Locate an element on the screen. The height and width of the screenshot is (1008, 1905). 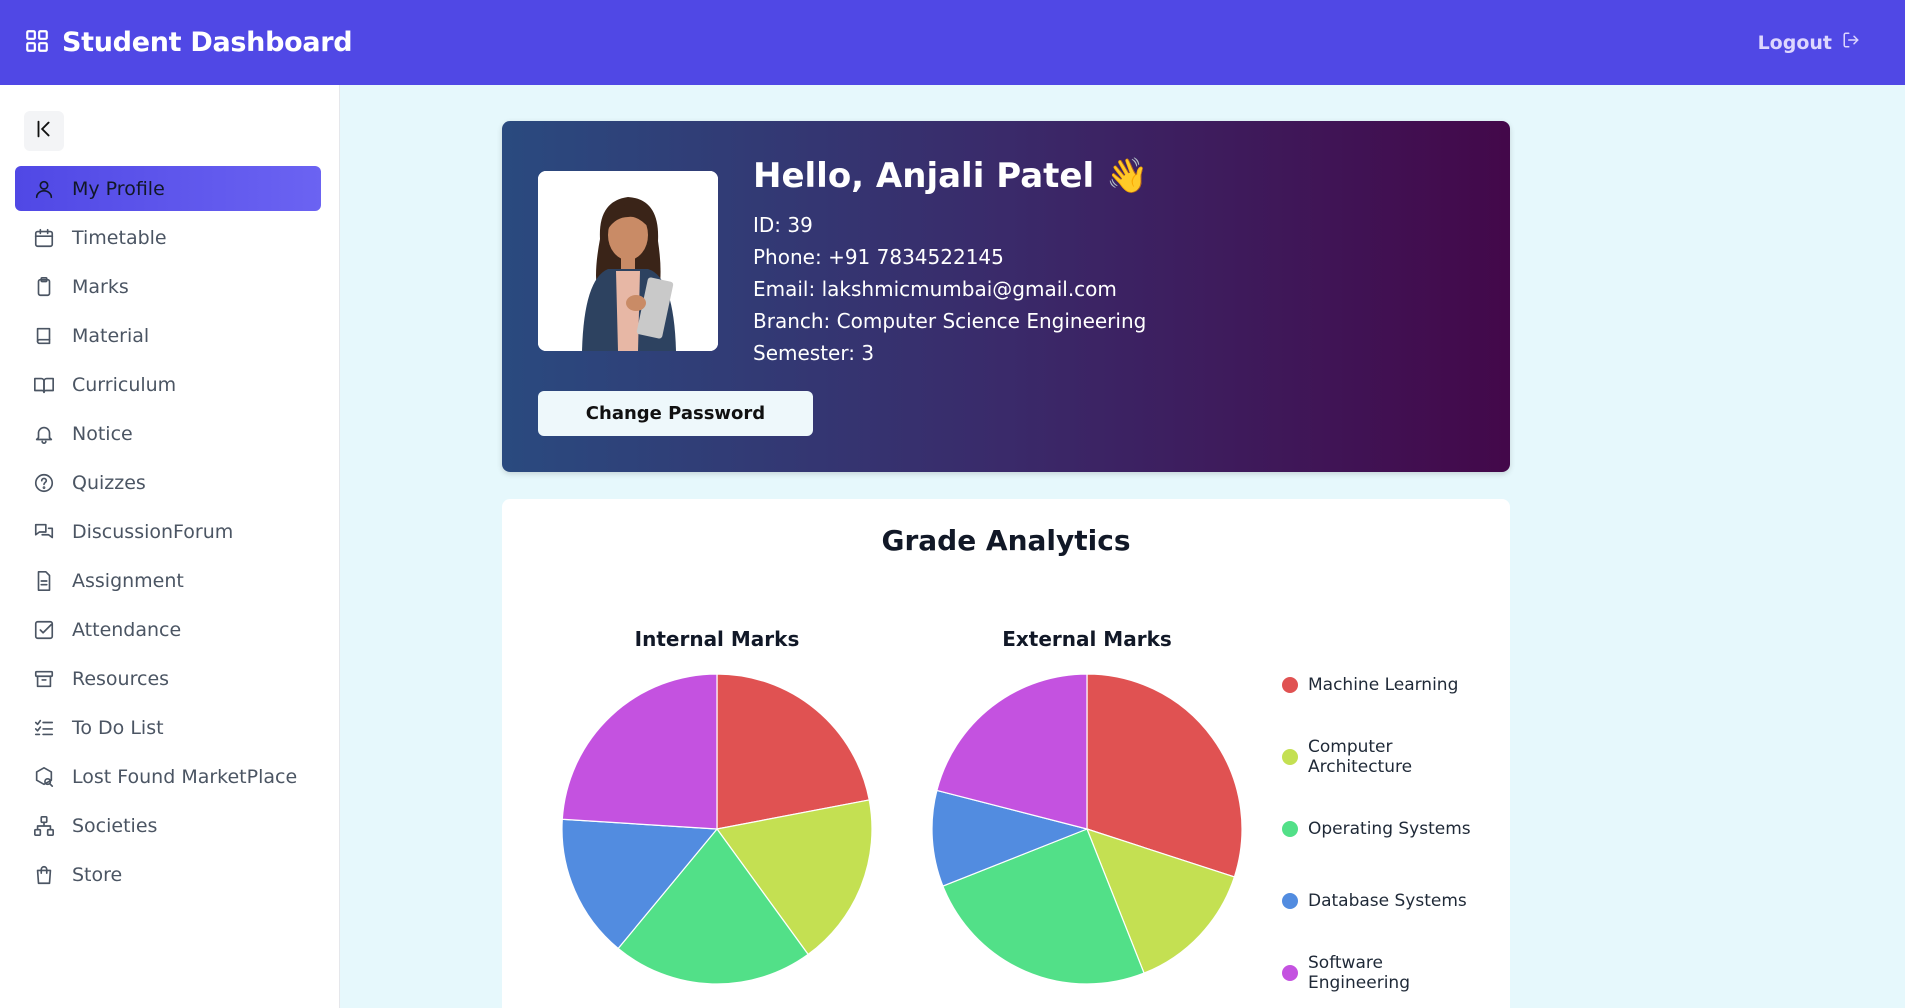
legend-label: Machine Learning is located at coordinates (1383, 685).